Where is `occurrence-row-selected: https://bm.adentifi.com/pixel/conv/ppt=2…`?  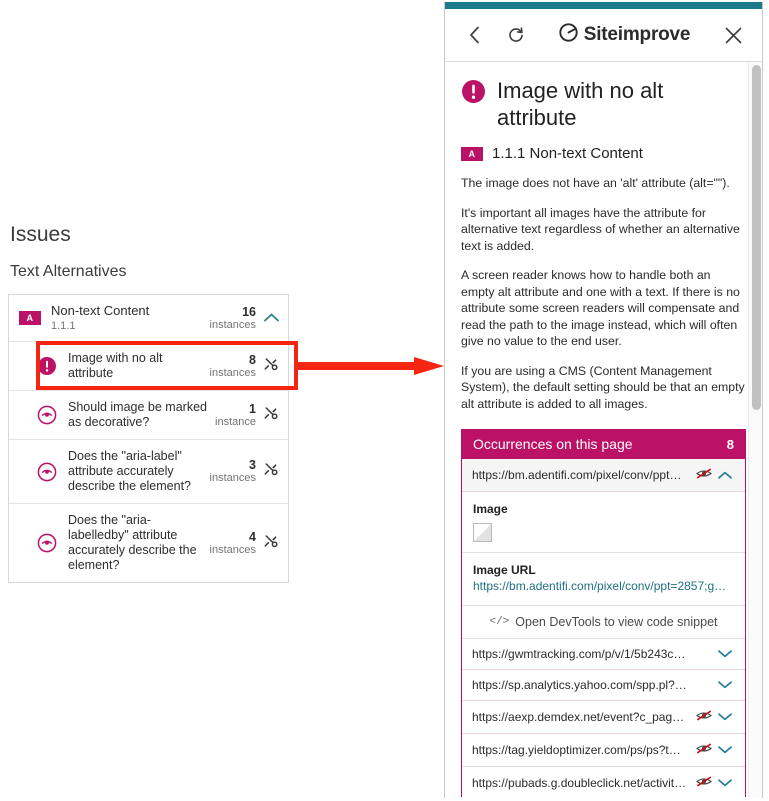 occurrence-row-selected: https://bm.adentifi.com/pixel/conv/ppt=2… is located at coordinates (603, 475).